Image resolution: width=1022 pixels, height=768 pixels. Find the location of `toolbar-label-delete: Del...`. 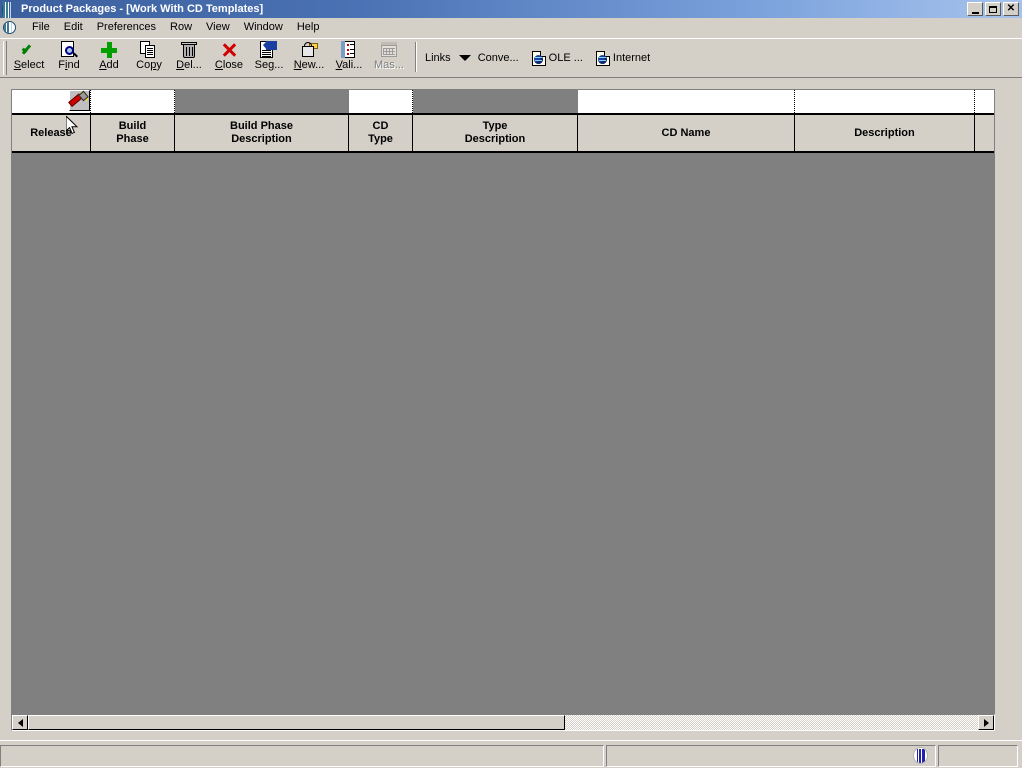

toolbar-label-delete: Del... is located at coordinates (189, 65).